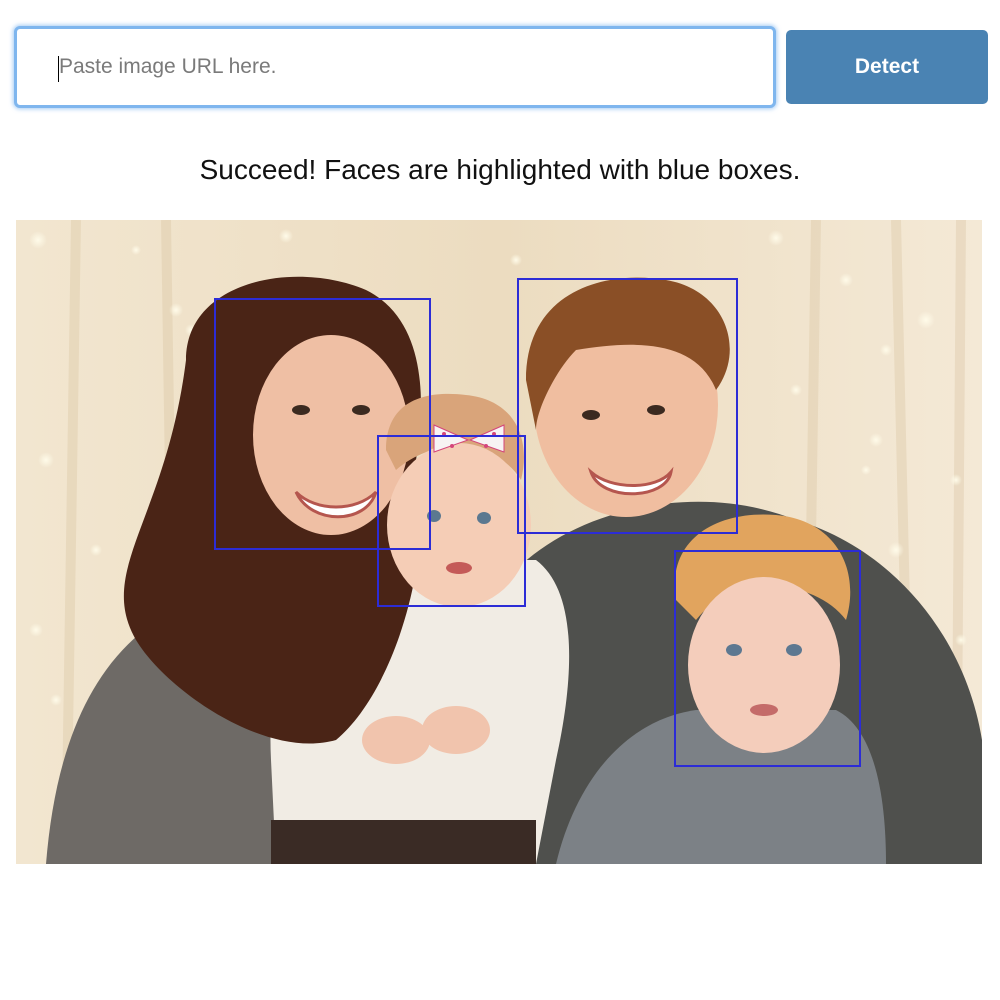  What do you see at coordinates (58, 69) in the screenshot?
I see `text-caret` at bounding box center [58, 69].